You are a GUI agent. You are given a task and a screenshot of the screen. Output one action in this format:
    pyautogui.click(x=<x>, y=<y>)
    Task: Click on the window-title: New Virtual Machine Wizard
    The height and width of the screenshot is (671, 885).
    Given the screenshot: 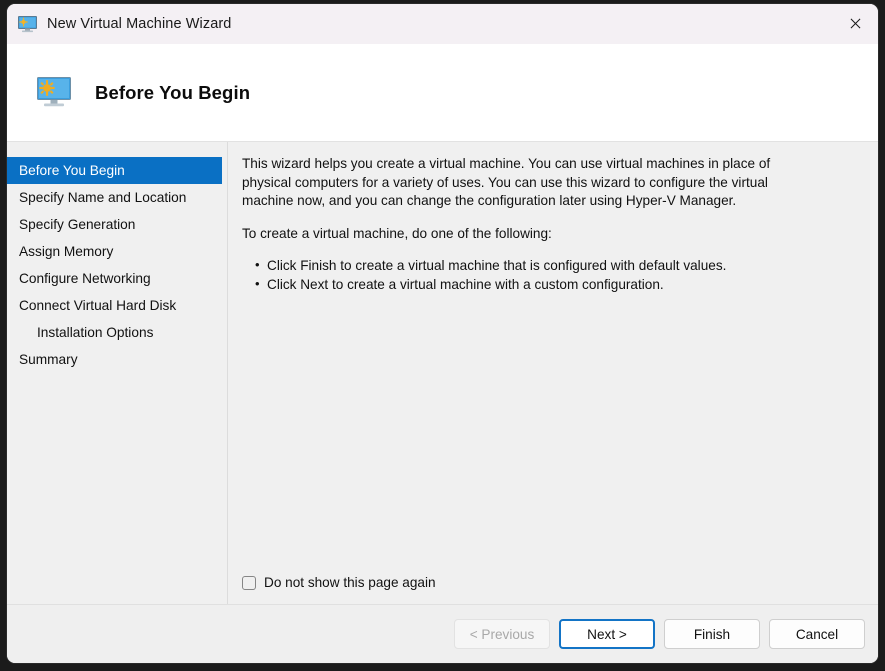 What is the action you would take?
    pyautogui.click(x=139, y=24)
    